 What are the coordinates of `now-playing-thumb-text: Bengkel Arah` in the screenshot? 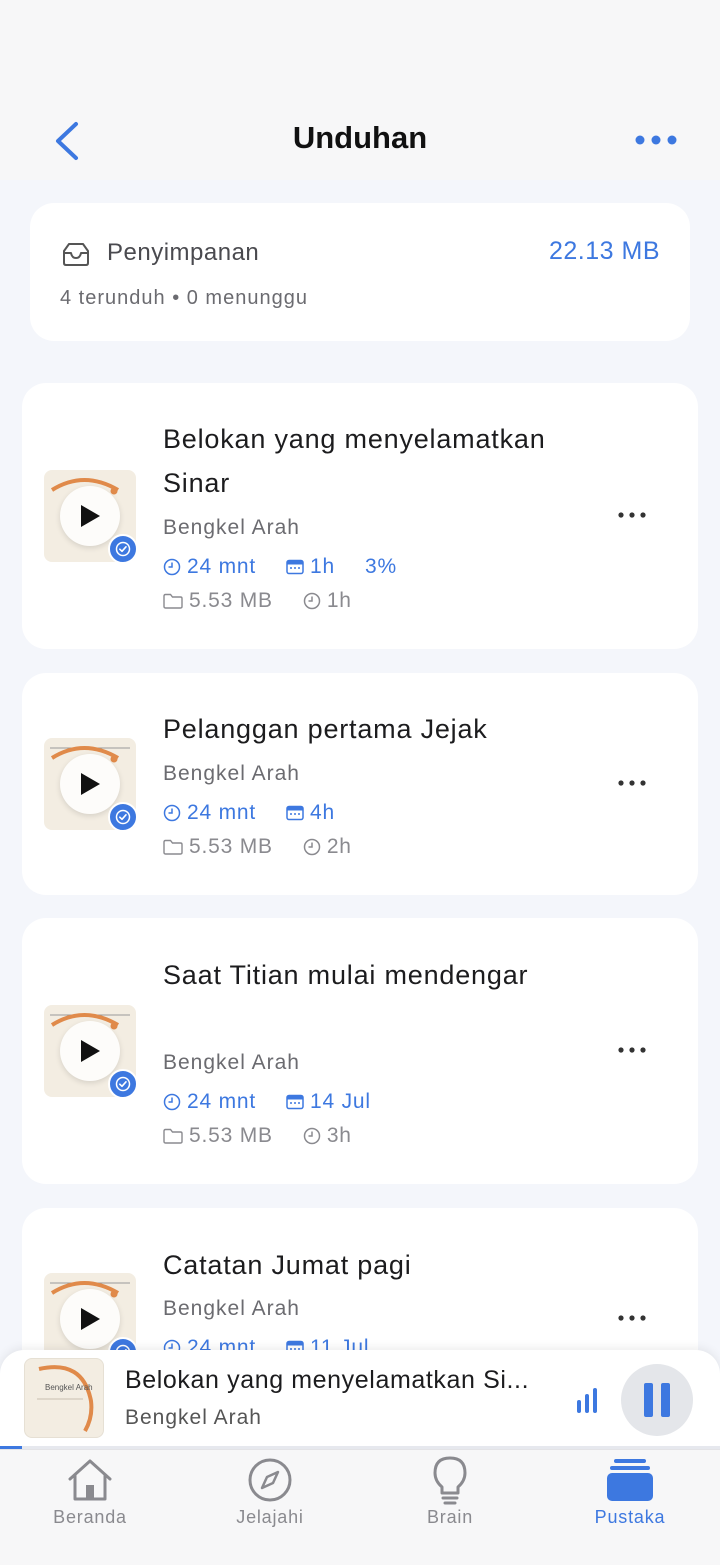 It's located at (69, 1387).